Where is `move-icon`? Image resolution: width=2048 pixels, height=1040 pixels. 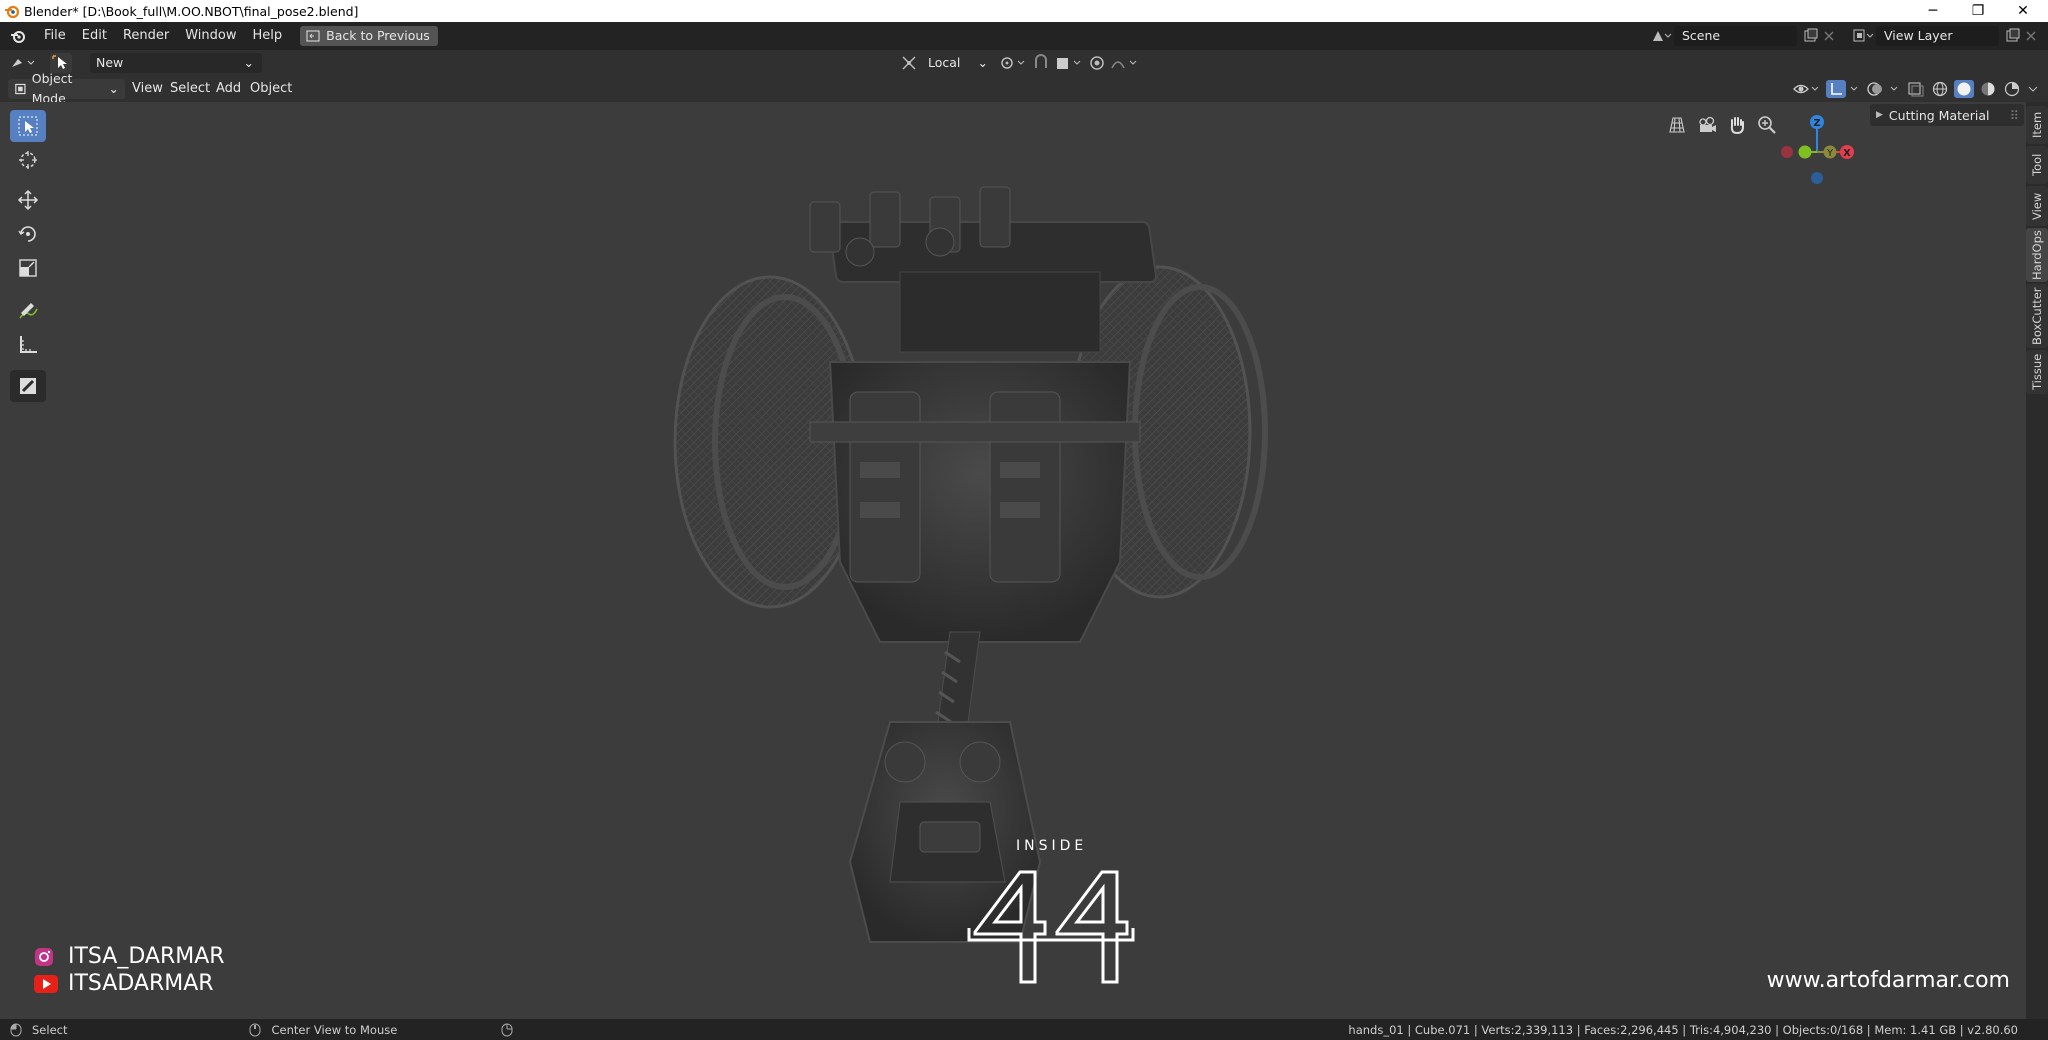
move-icon is located at coordinates (28, 200).